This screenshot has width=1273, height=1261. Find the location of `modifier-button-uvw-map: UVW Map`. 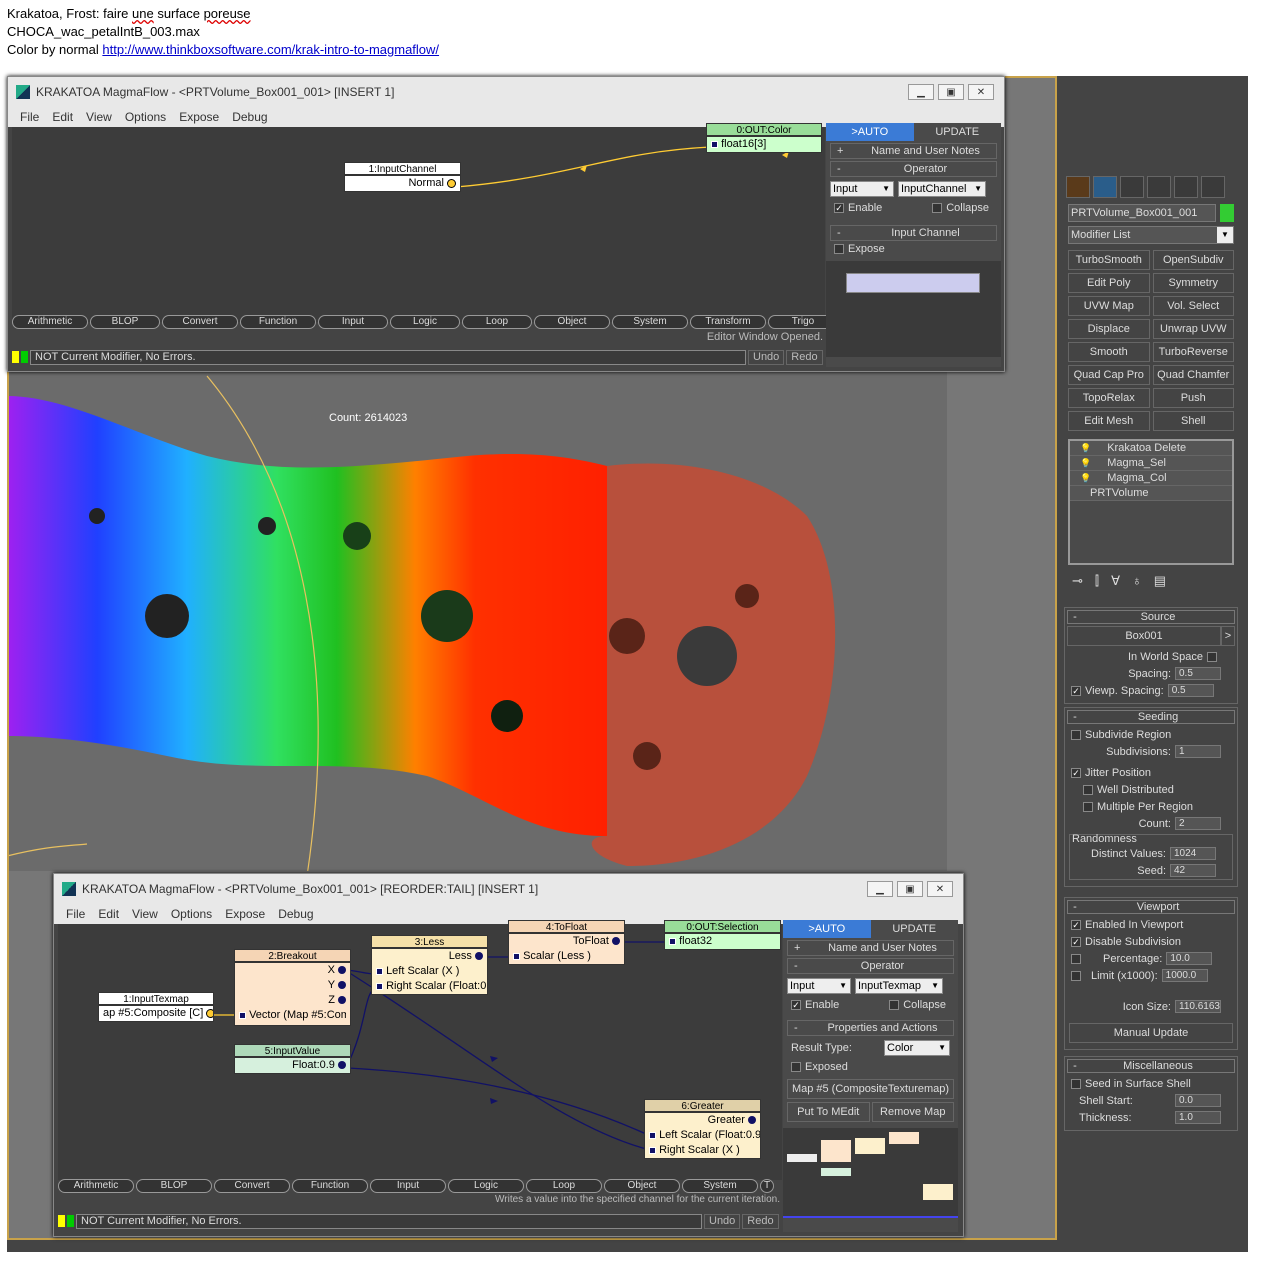

modifier-button-uvw-map: UVW Map is located at coordinates (1109, 306).